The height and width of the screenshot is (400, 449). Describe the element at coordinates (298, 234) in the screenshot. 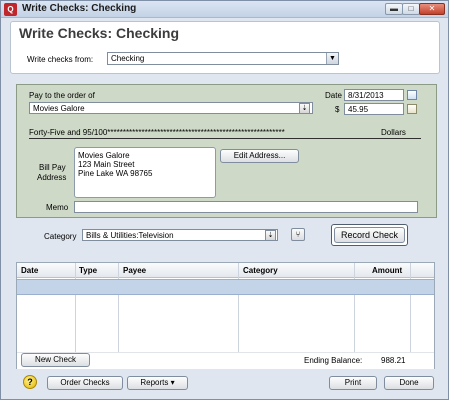

I see `split-icon: ⑂` at that location.